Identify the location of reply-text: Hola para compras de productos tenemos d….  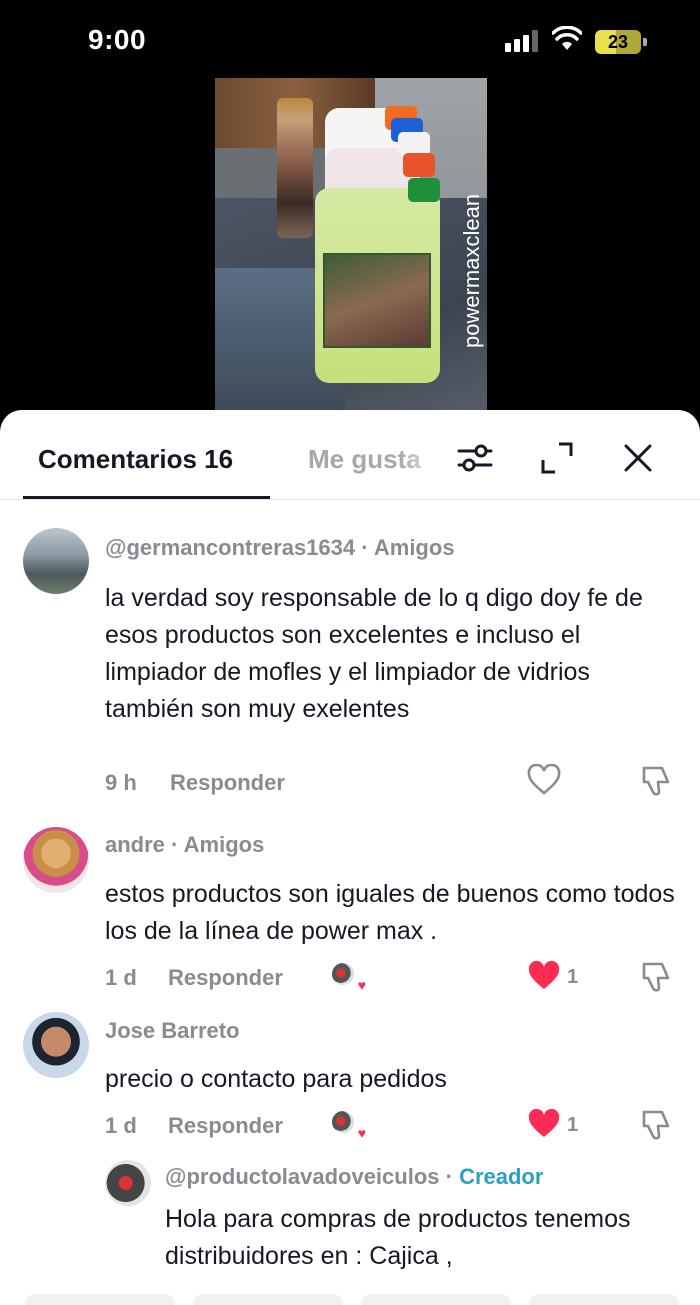
(398, 1237).